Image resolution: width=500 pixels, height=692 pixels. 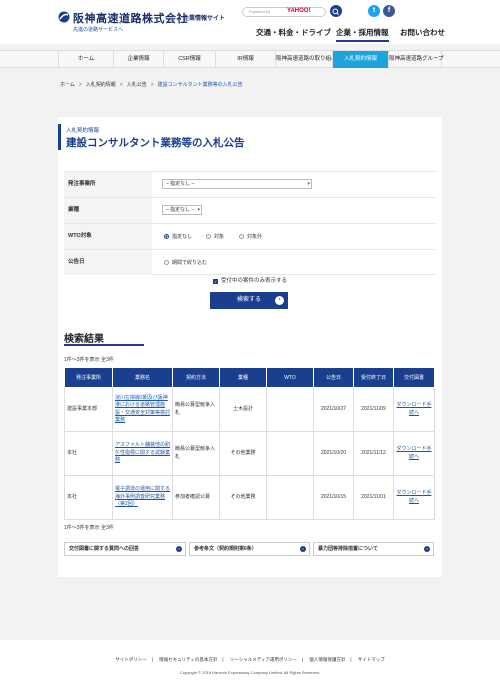 I want to click on footer-link-social: ソーシャルメディア運用ポリシー, so click(x=263, y=659).